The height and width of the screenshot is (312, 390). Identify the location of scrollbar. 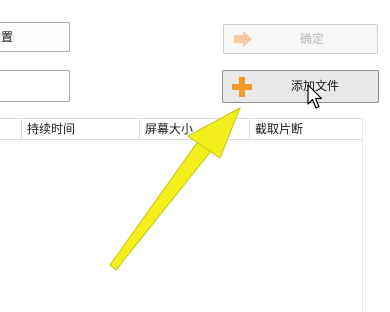
(376, 215).